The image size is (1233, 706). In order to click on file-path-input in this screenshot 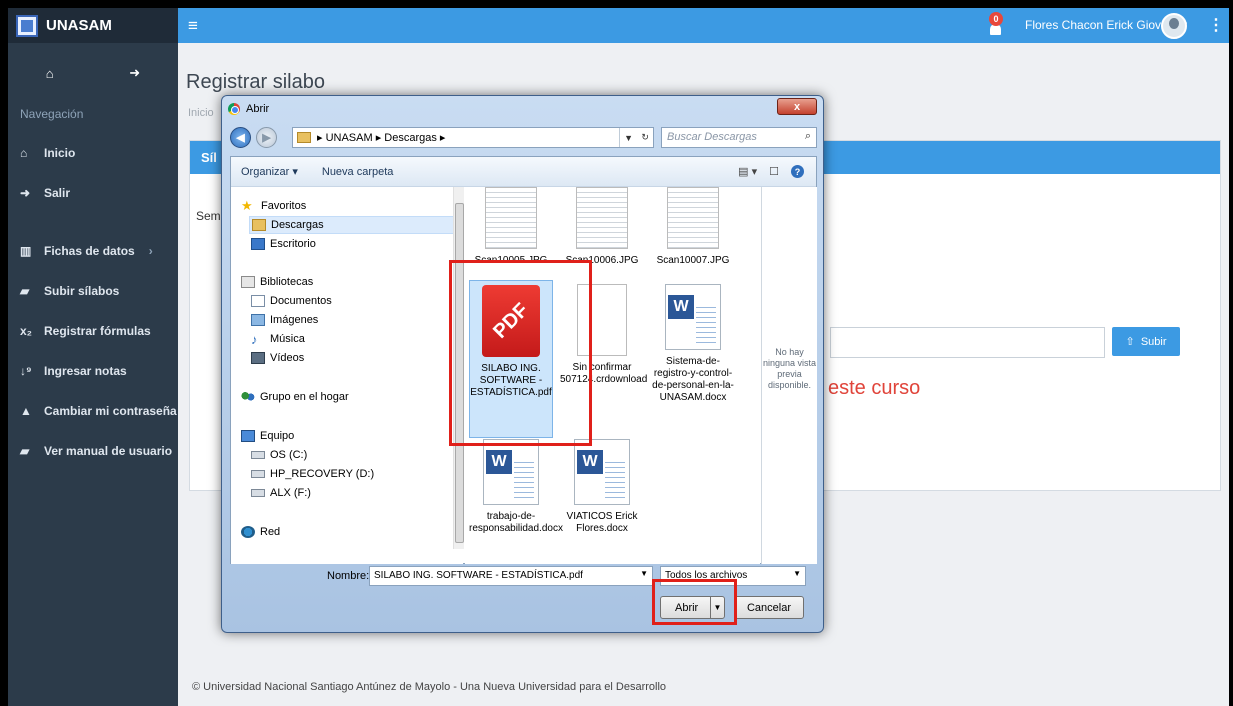, I will do `click(967, 342)`.